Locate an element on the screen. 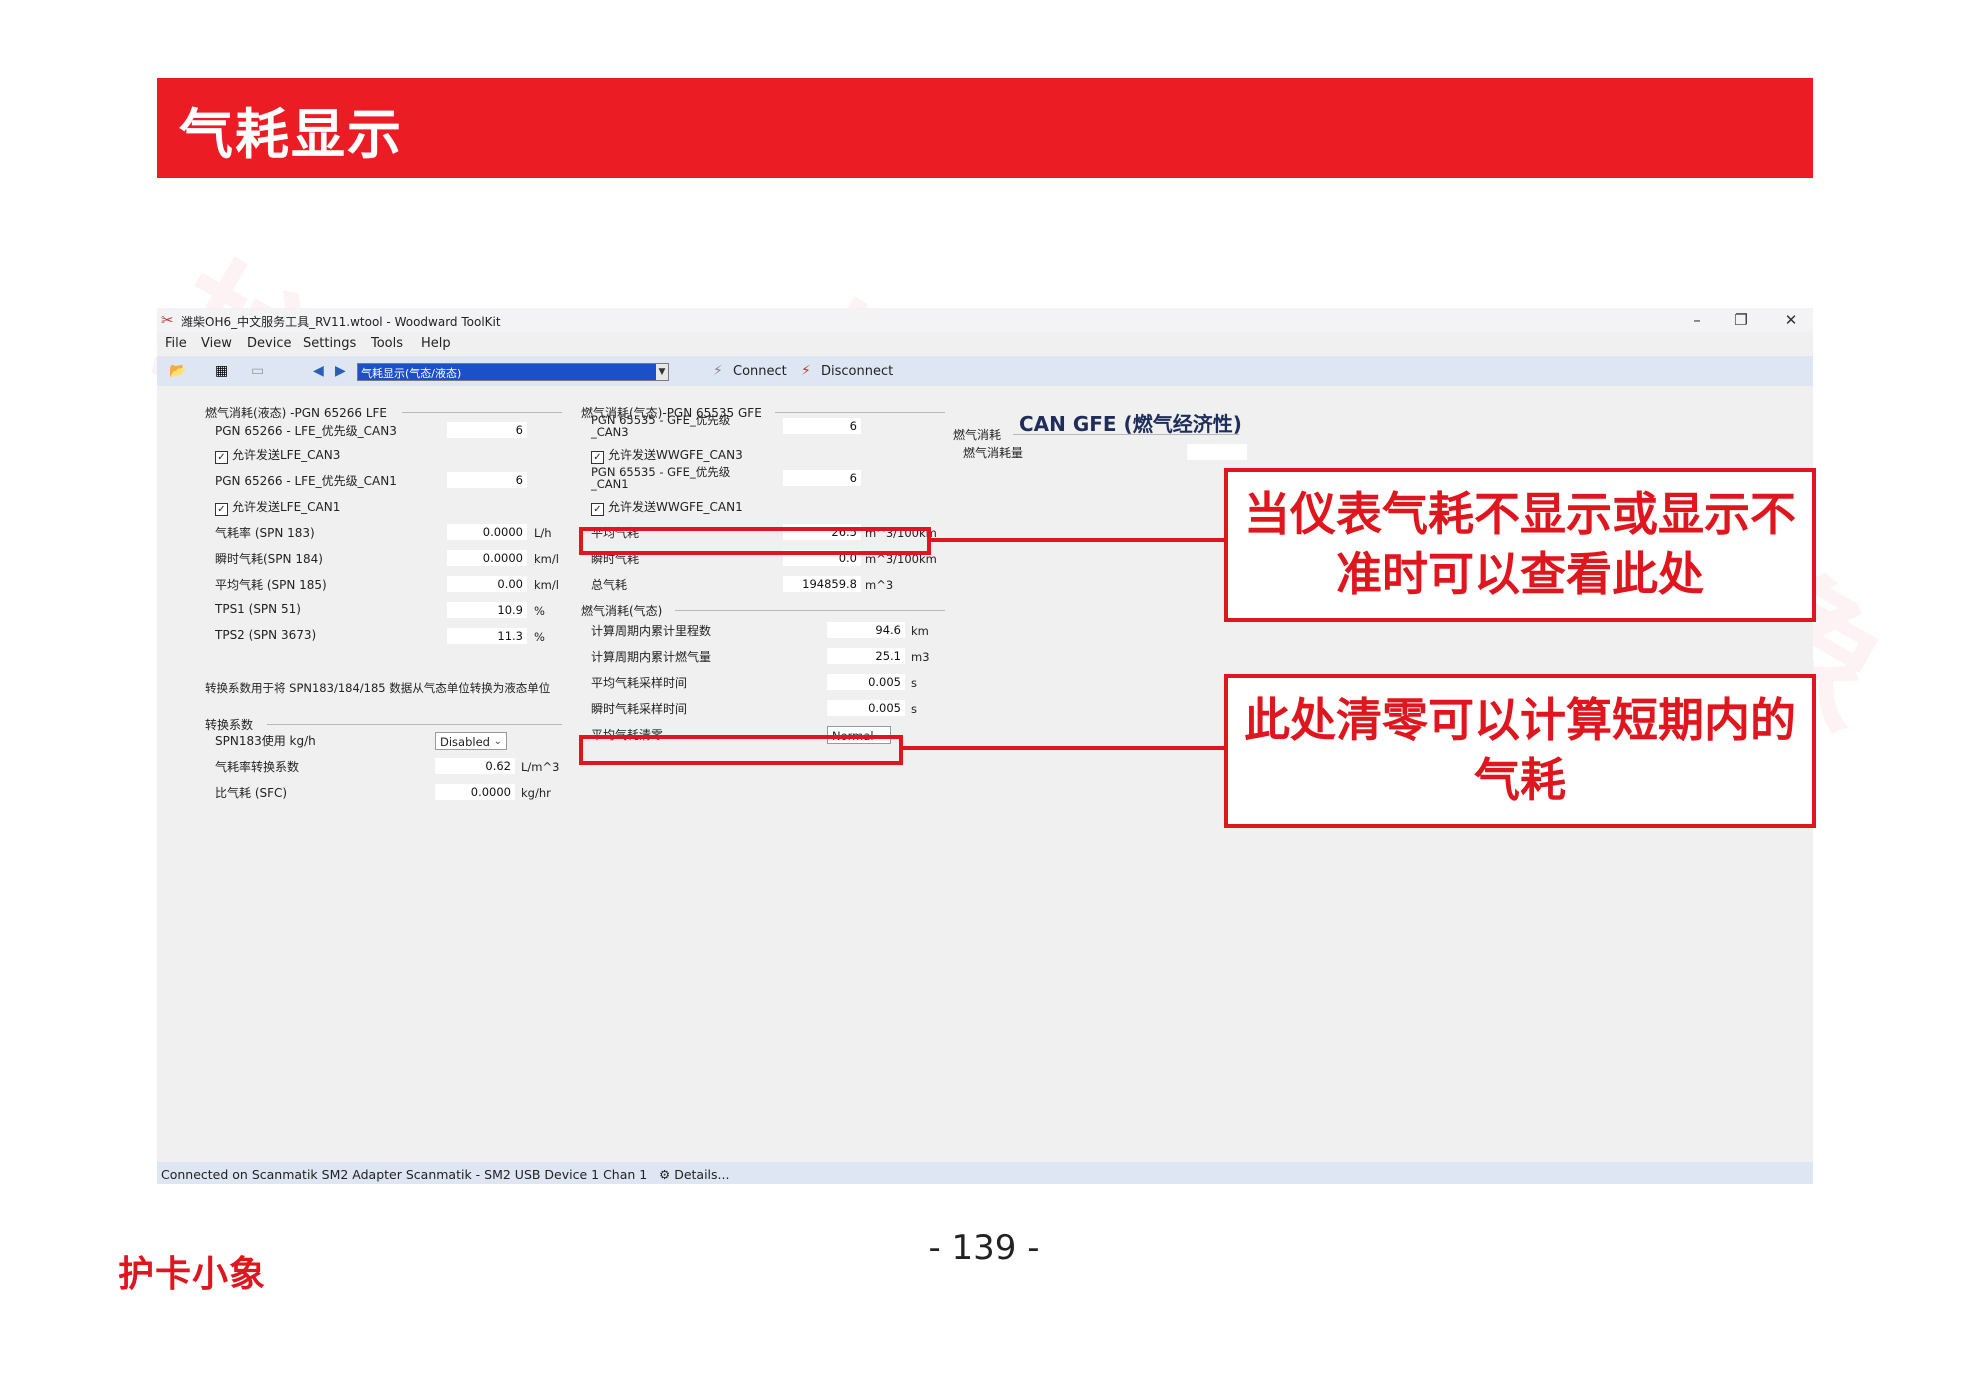 The height and width of the screenshot is (1386, 1968). callout-bottom: 此处清零可以计算短期内的气耗 is located at coordinates (1520, 751).